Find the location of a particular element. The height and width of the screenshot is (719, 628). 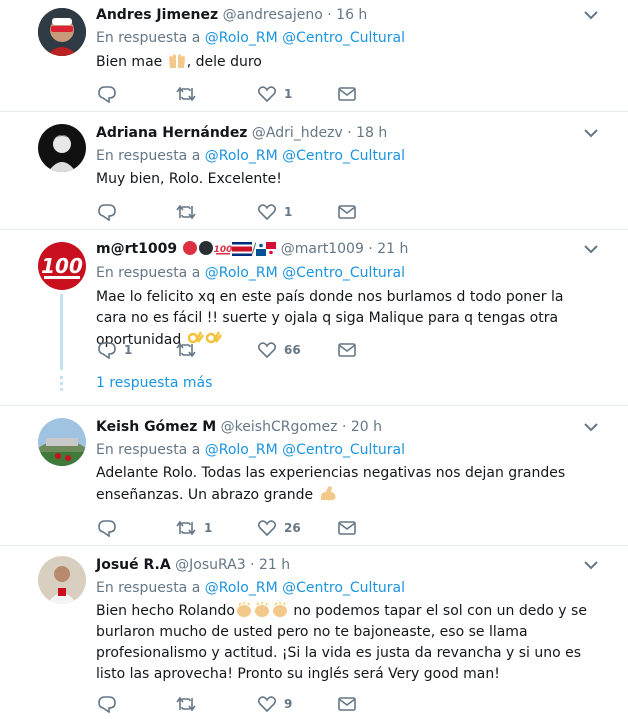

like-button: 66 is located at coordinates (279, 350).